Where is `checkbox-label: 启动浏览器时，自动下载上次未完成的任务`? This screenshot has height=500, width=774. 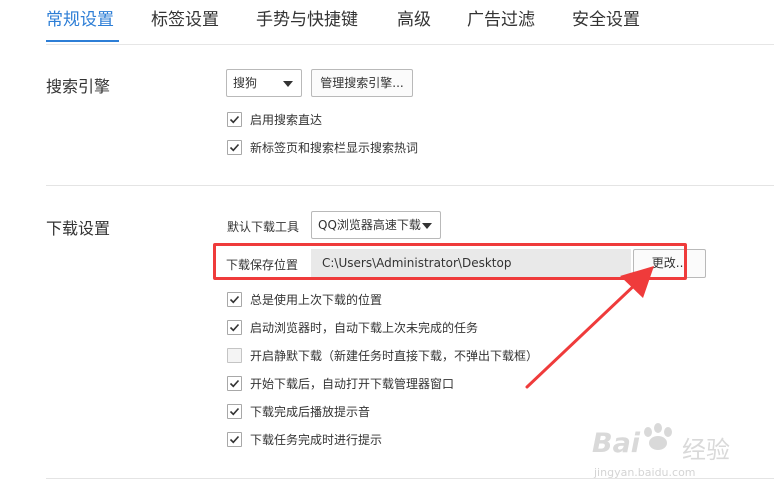
checkbox-label: 启动浏览器时，自动下载上次未完成的任务 is located at coordinates (364, 328).